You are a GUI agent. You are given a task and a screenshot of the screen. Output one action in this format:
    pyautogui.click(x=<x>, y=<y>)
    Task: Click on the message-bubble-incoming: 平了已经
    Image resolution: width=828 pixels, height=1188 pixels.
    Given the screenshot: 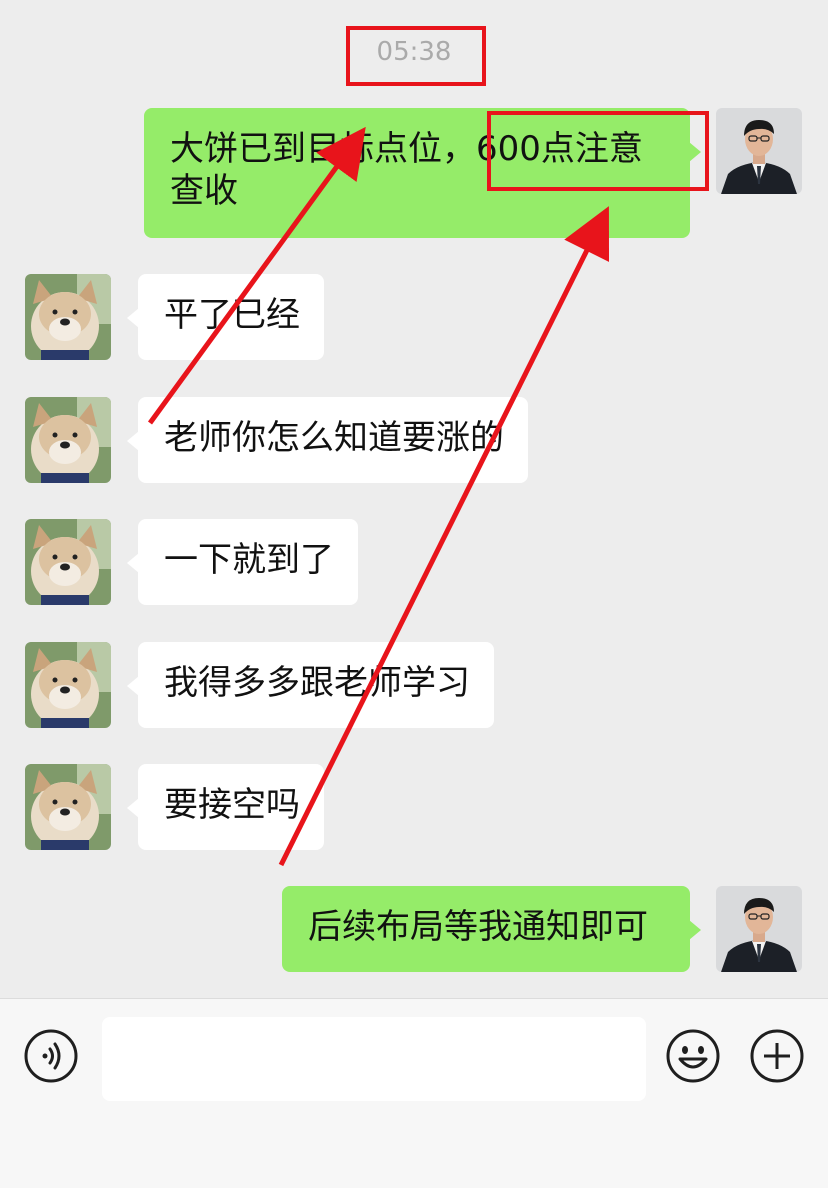 What is the action you would take?
    pyautogui.click(x=225, y=317)
    